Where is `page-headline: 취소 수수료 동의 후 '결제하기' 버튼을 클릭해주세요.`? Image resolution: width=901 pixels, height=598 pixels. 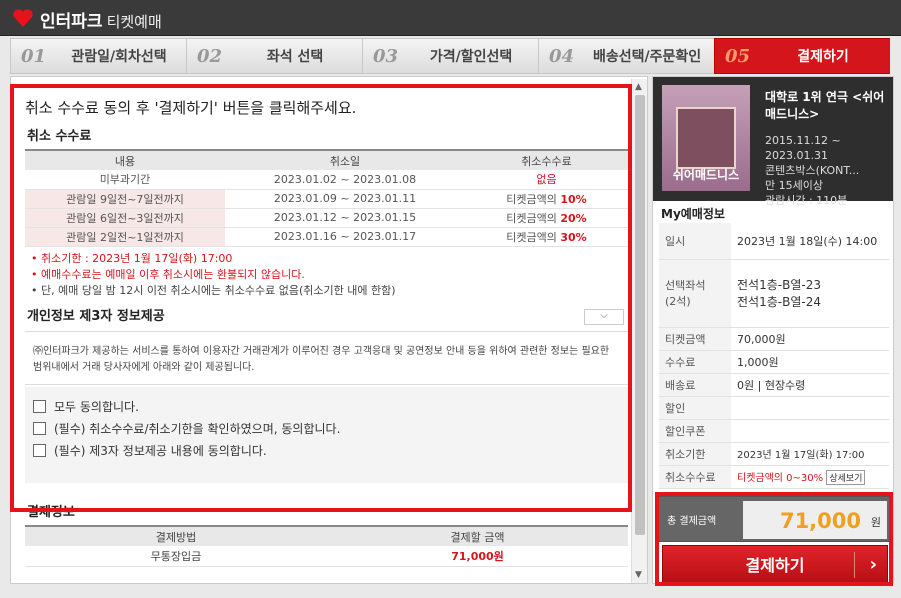 page-headline: 취소 수수료 동의 후 '결제하기' 버튼을 클릭해주세요. is located at coordinates (191, 108).